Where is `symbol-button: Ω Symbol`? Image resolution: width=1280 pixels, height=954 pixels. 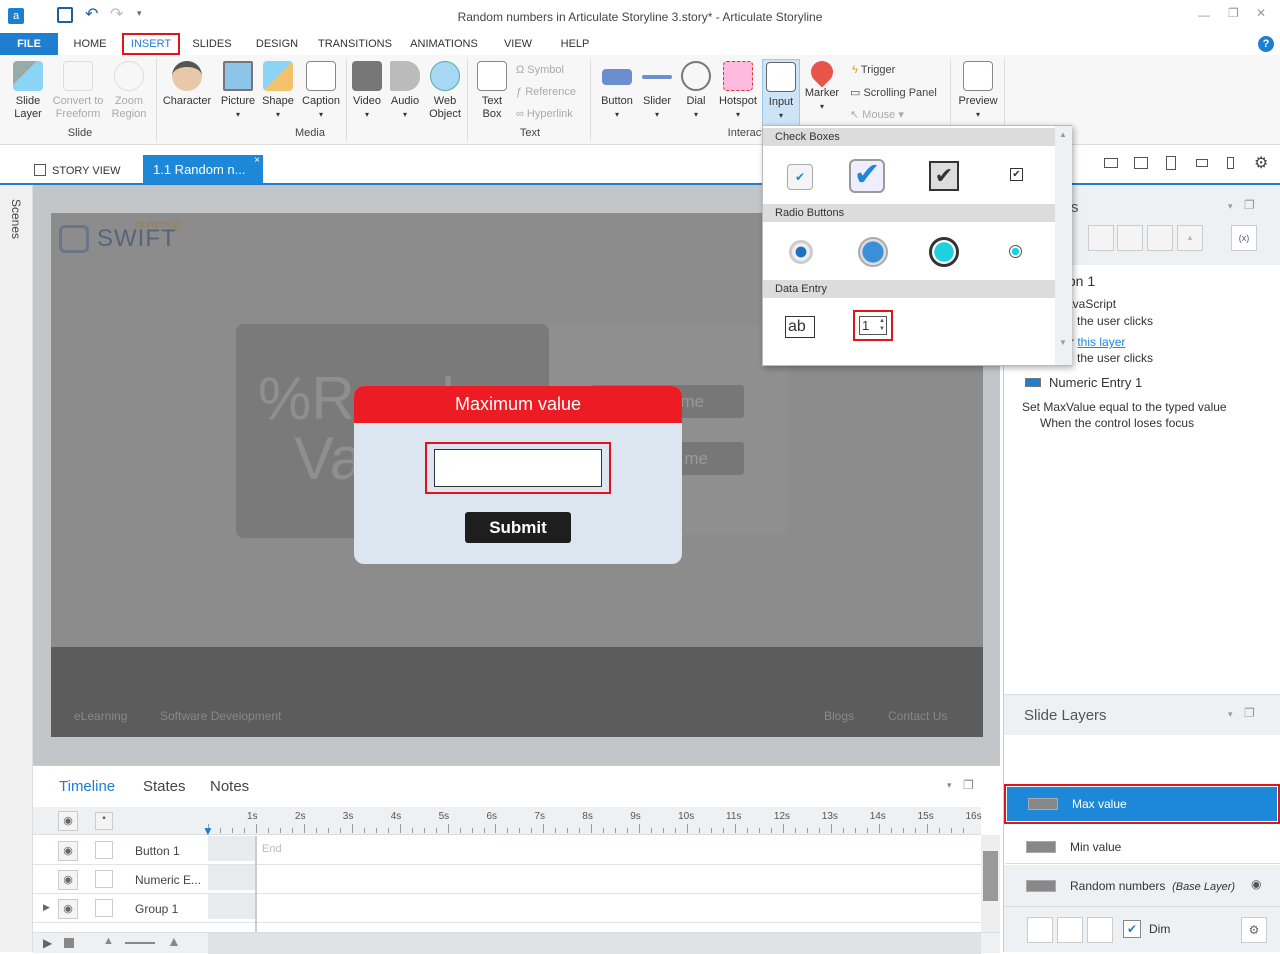 symbol-button: Ω Symbol is located at coordinates (540, 70).